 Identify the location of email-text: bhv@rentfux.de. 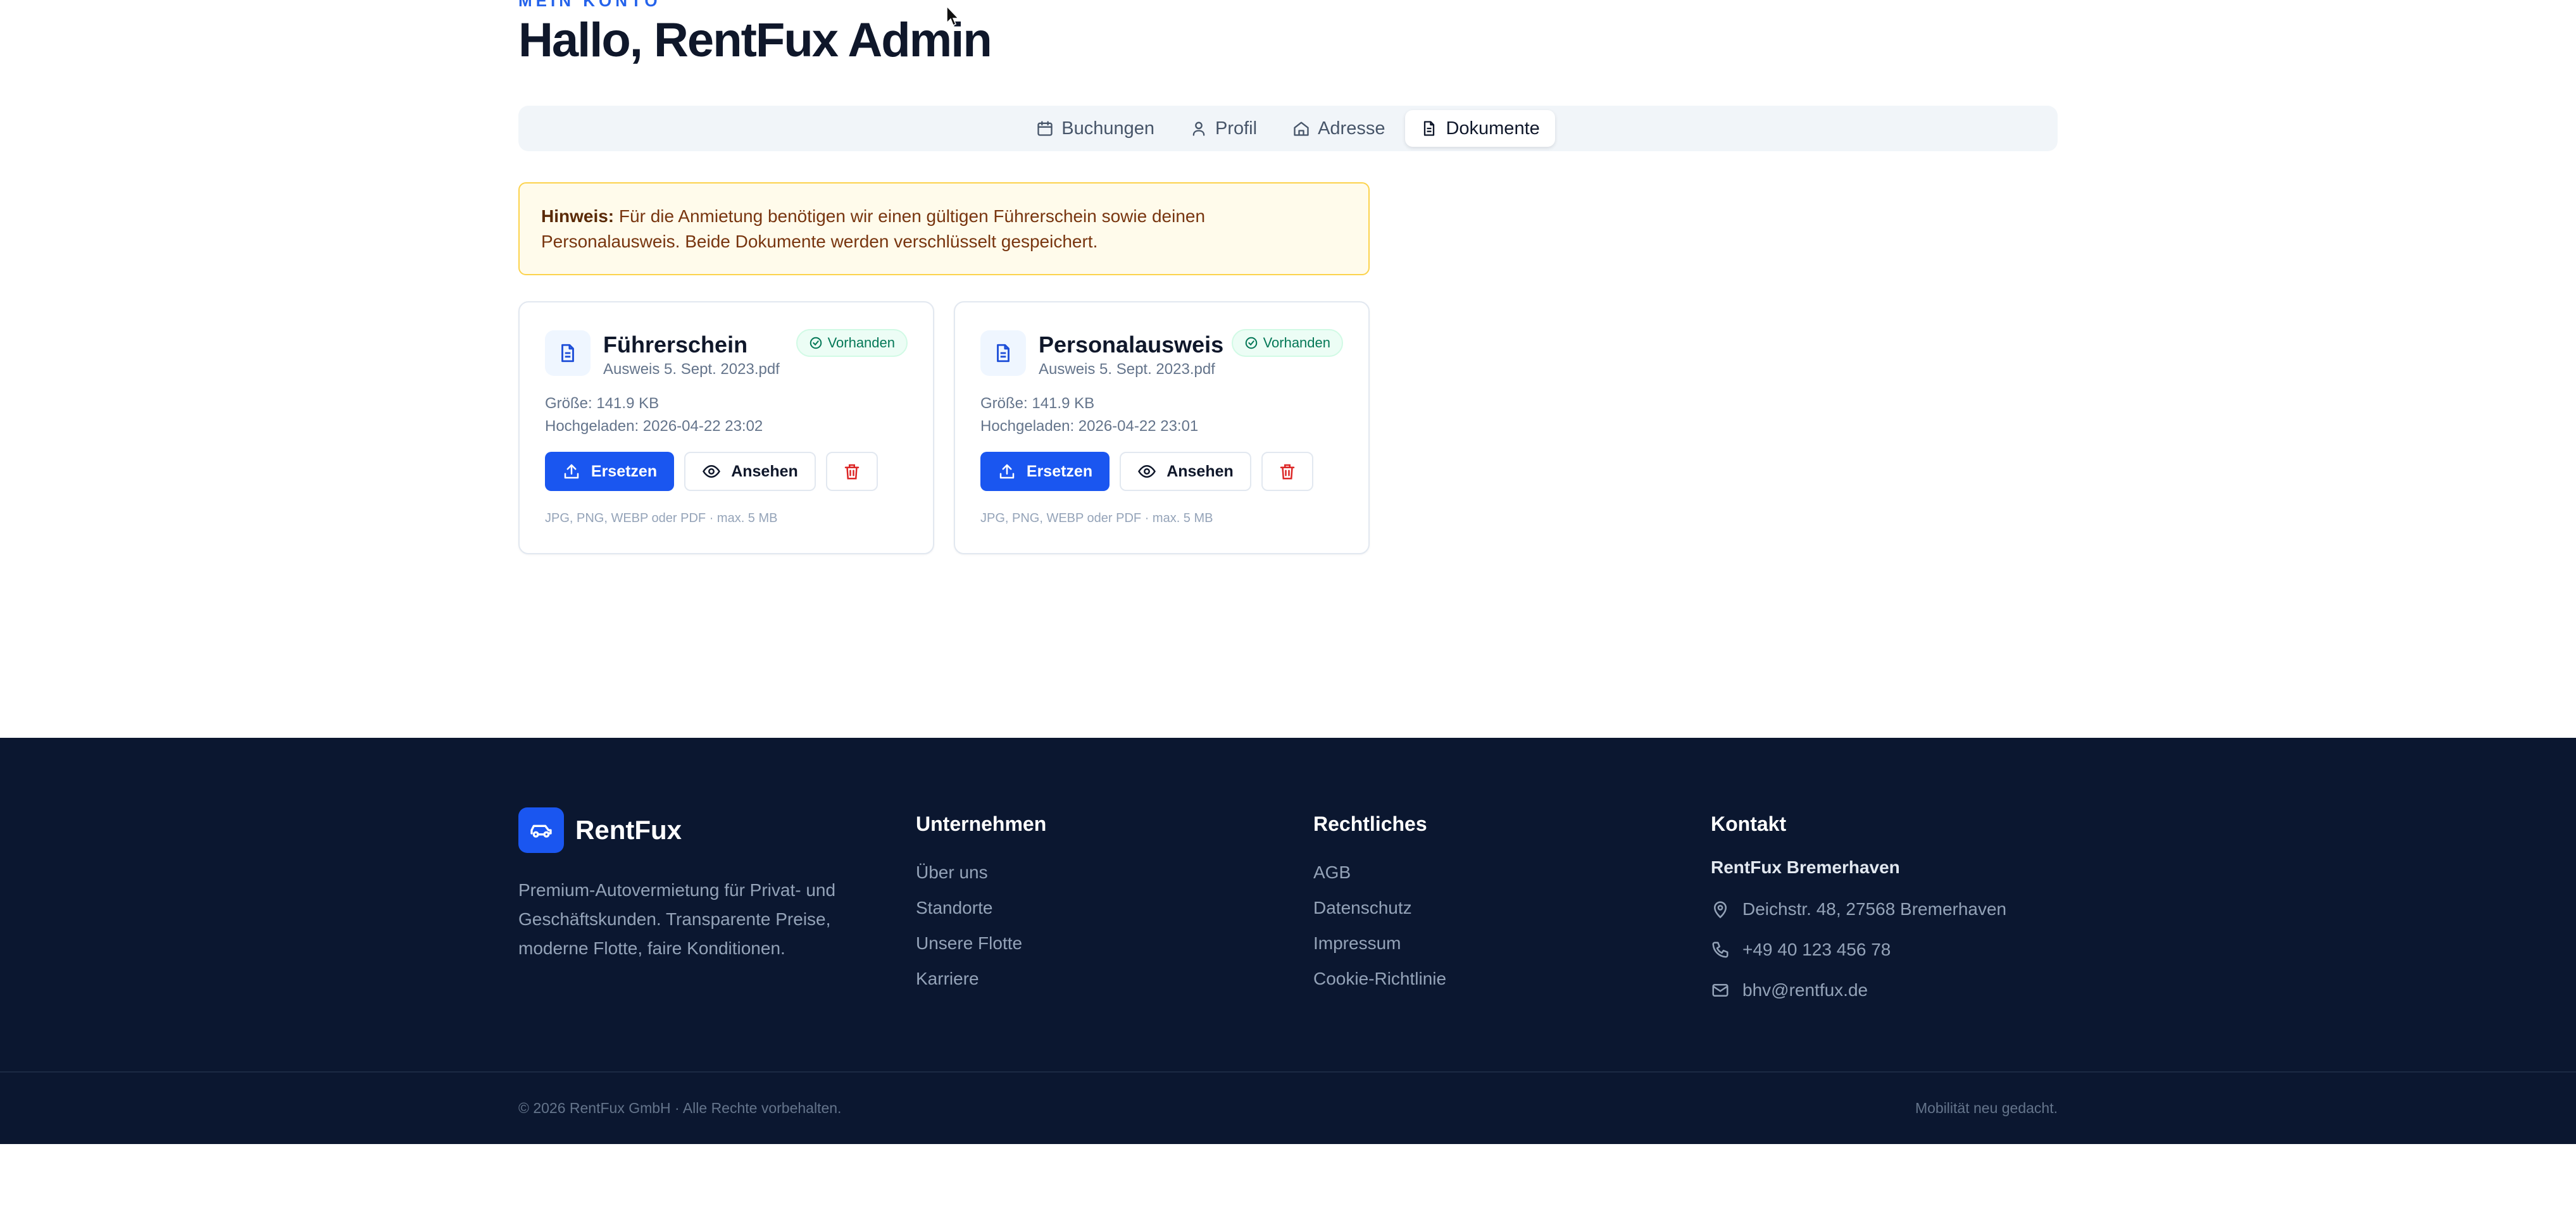
(1805, 990).